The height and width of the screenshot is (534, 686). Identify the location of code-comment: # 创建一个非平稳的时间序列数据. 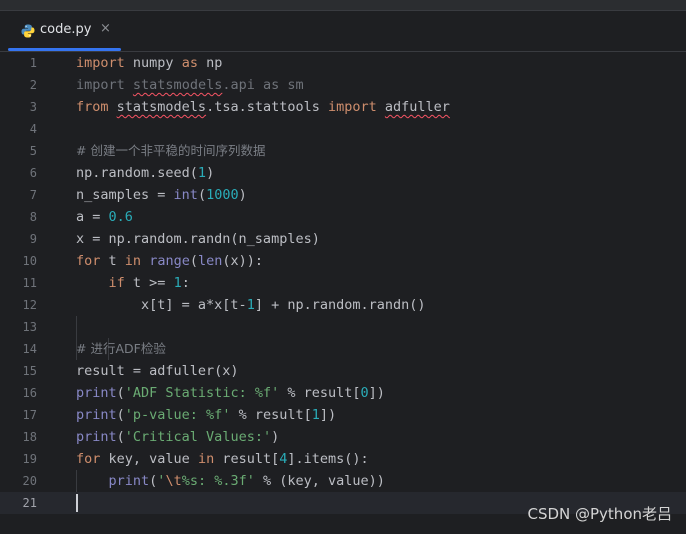
(171, 150).